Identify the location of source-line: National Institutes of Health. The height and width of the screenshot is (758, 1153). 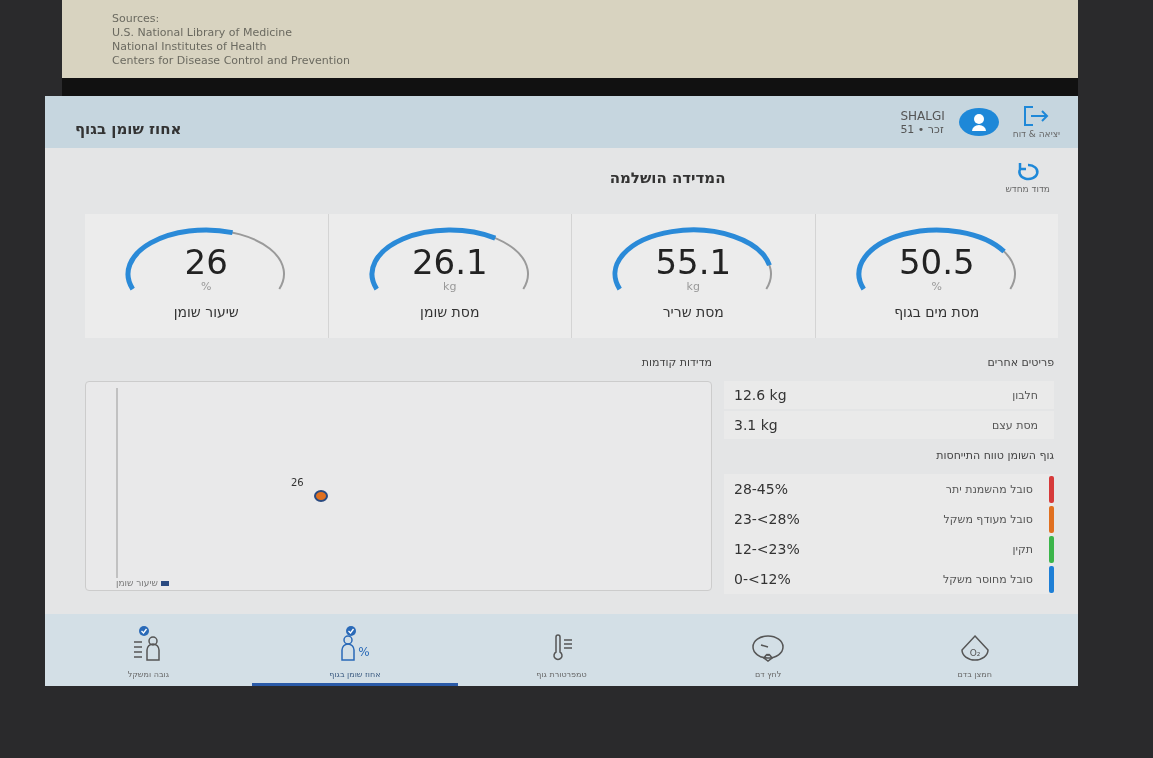
(190, 46).